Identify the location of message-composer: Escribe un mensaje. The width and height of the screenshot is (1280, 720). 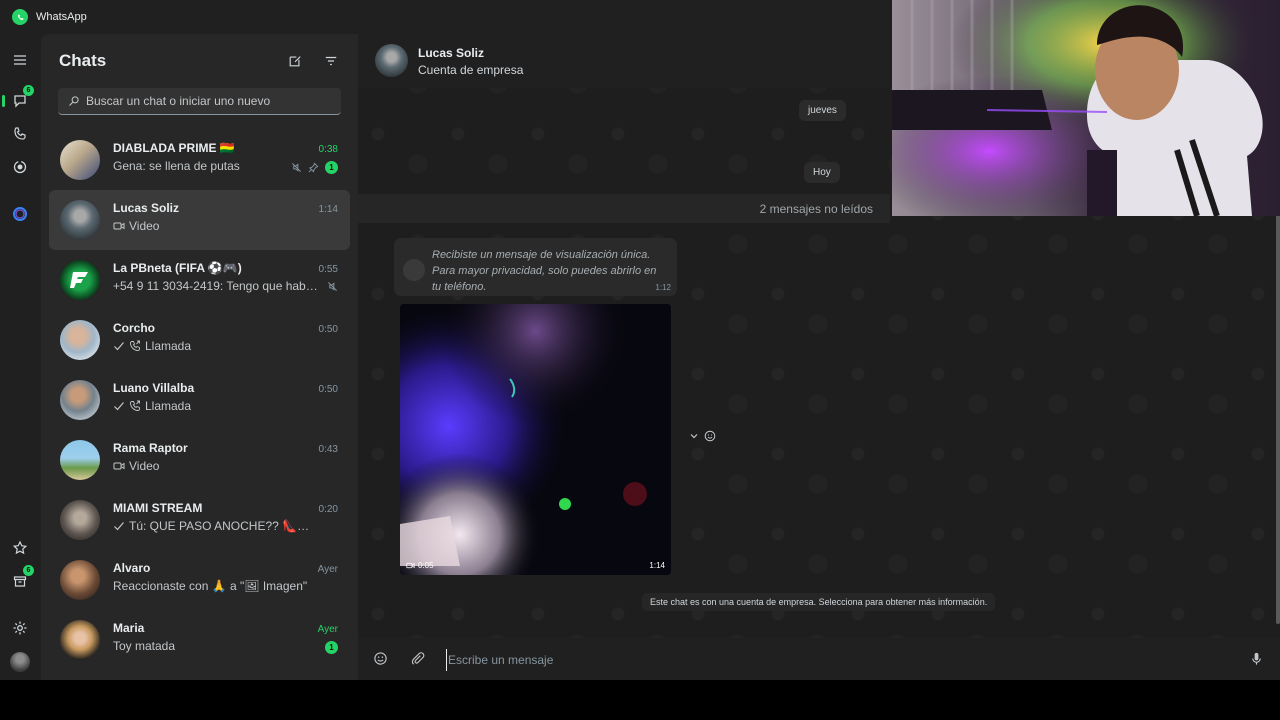
(819, 659).